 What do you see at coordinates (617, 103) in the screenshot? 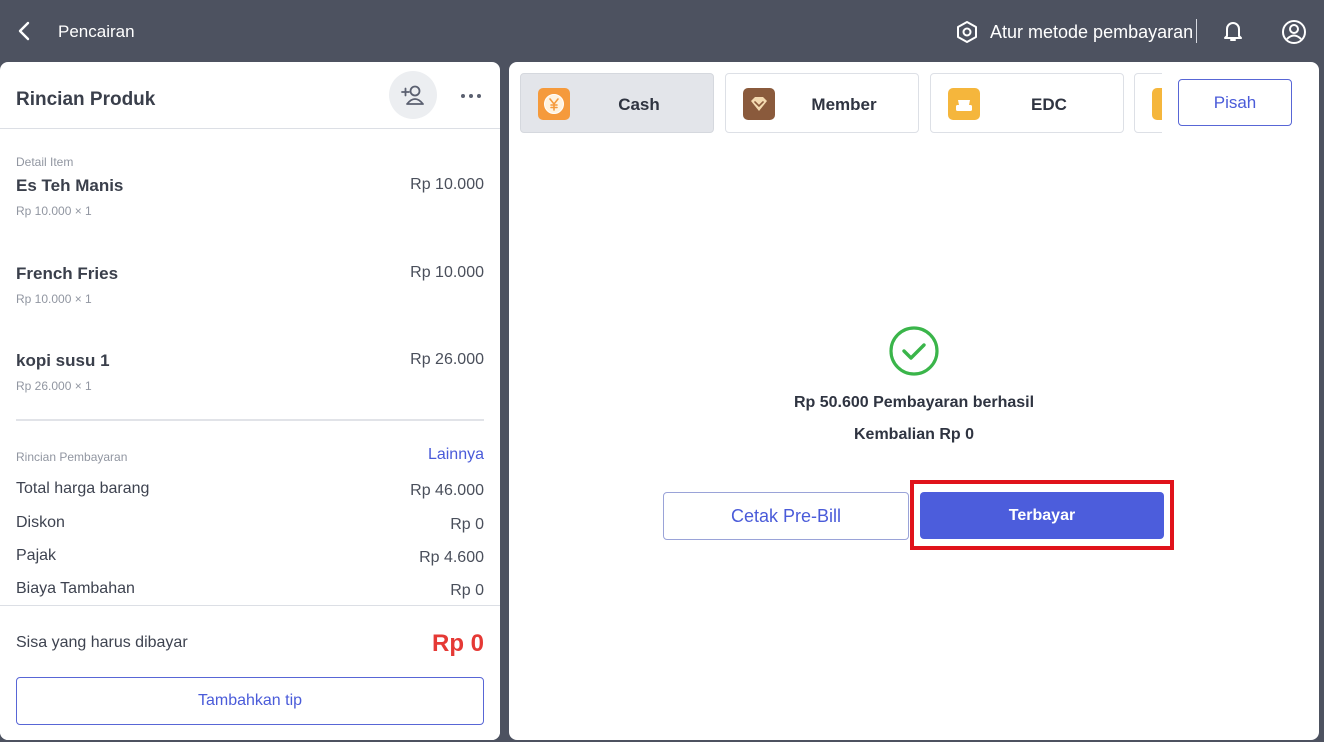
I see `method-cash: Cash` at bounding box center [617, 103].